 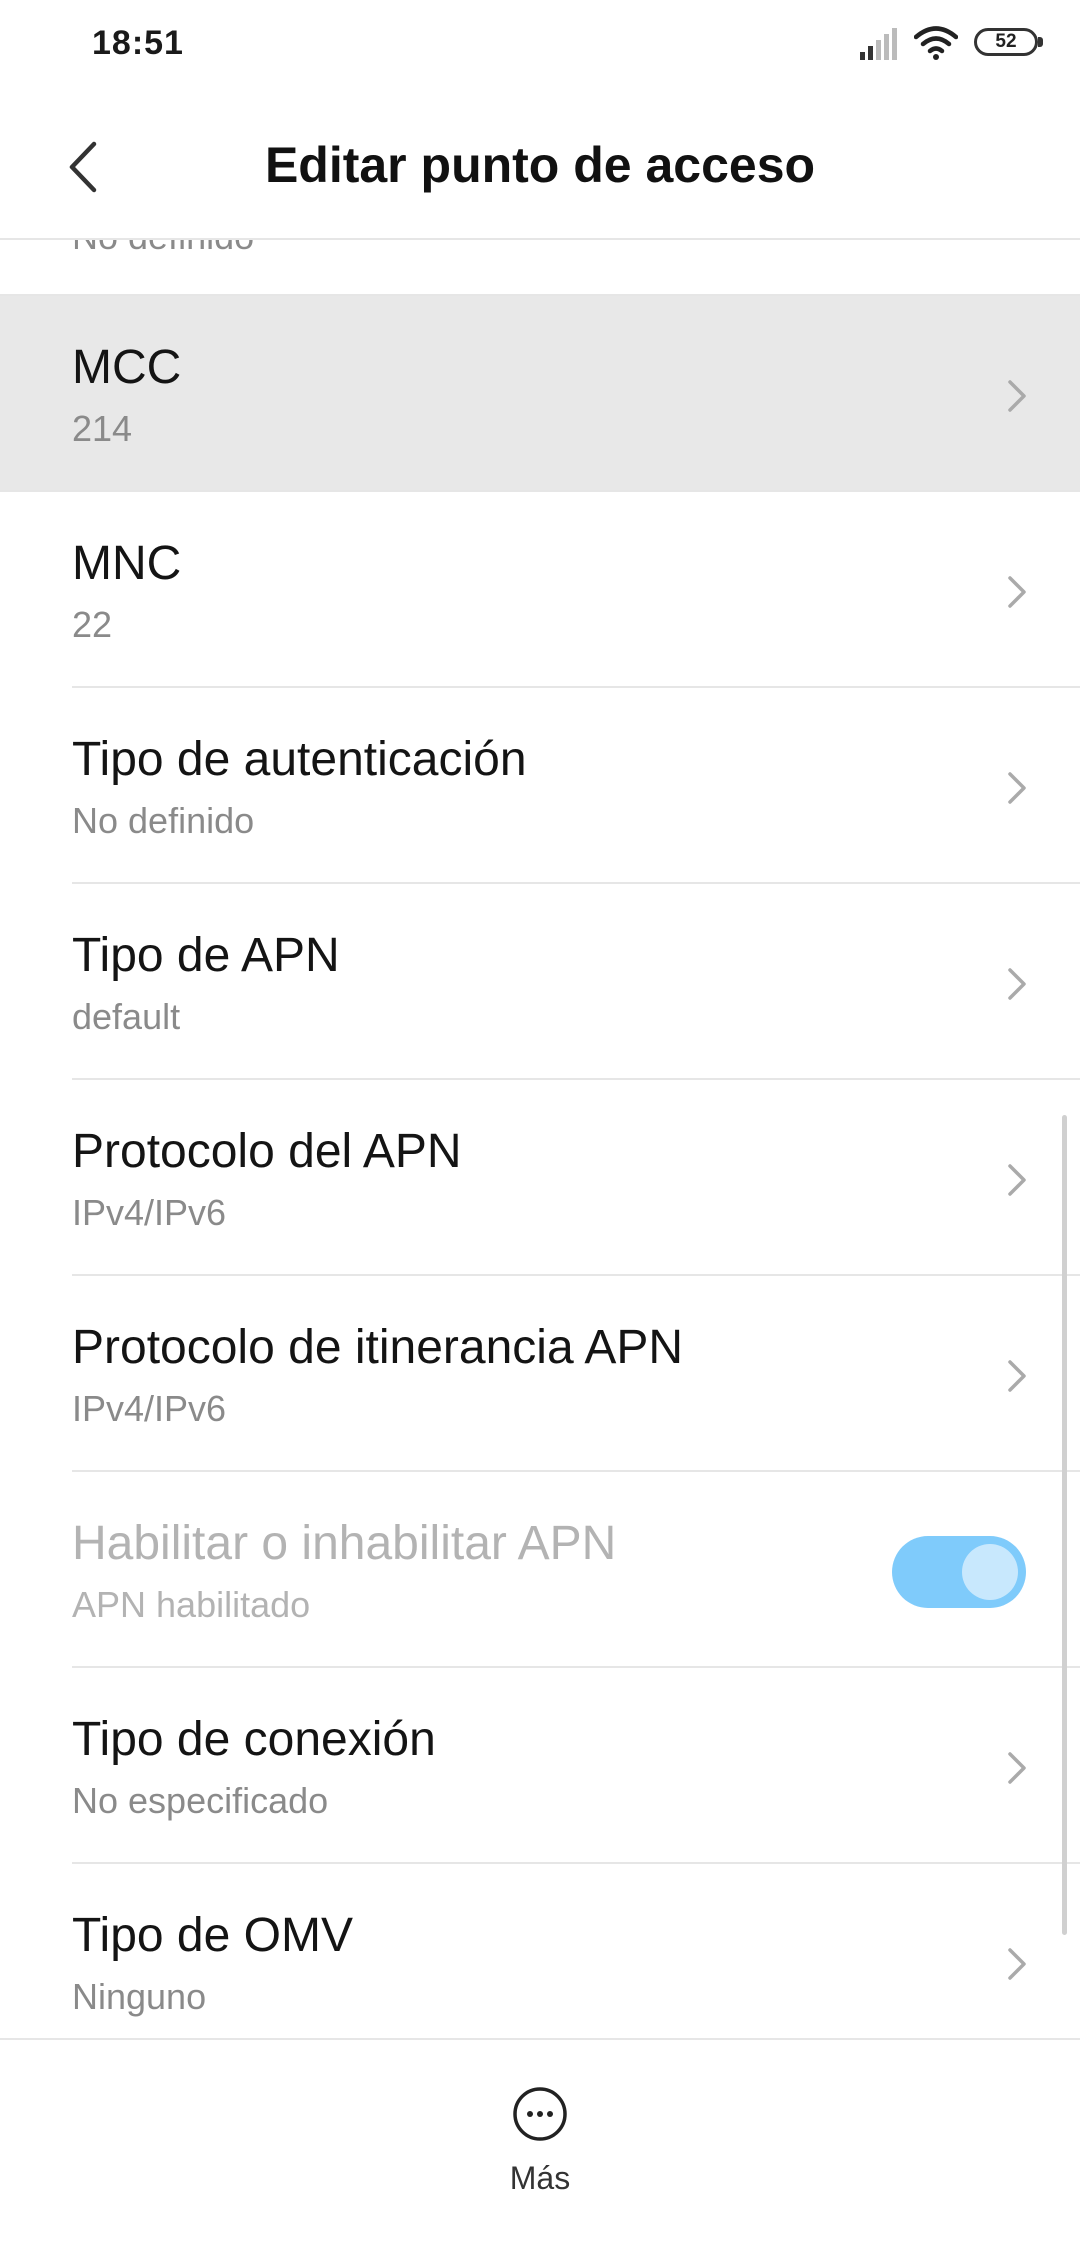 What do you see at coordinates (540, 46) in the screenshot?
I see `status-bar: 18:51 52` at bounding box center [540, 46].